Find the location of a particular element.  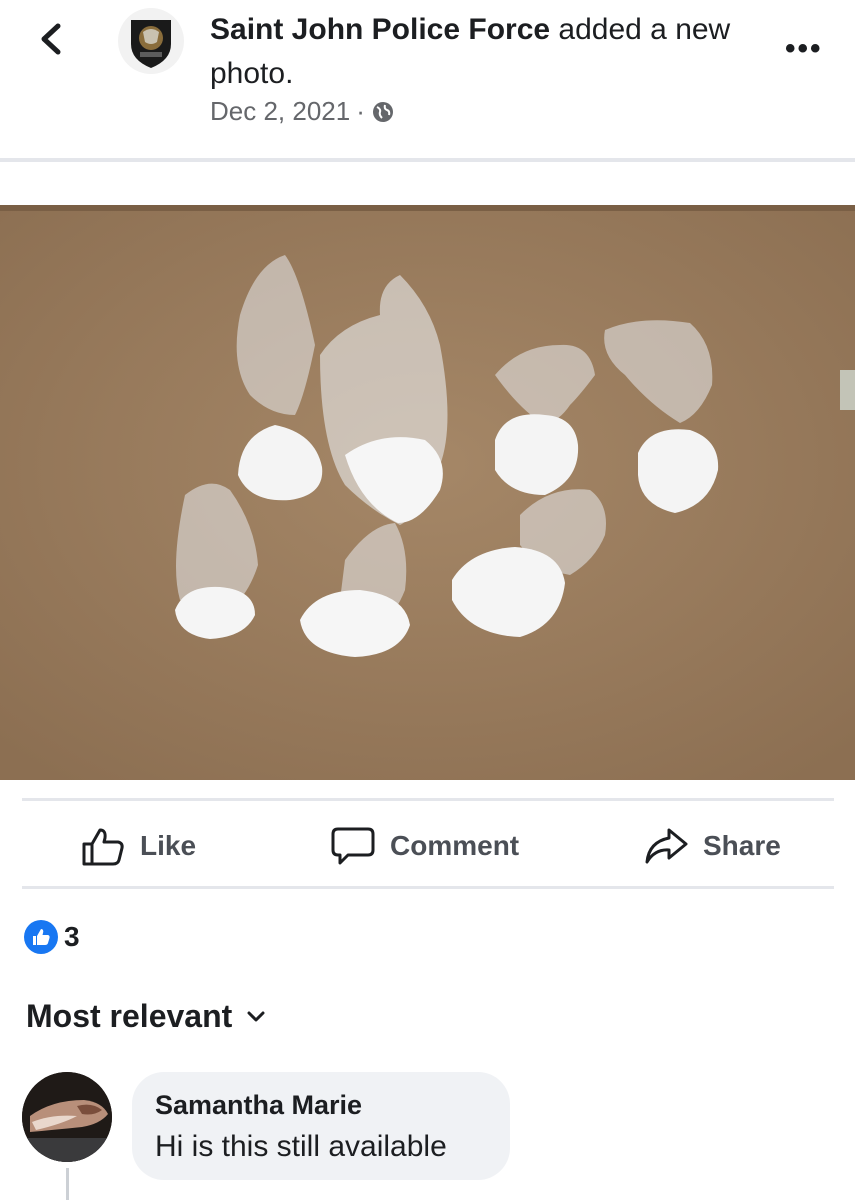

comment-button: Comment is located at coordinates (424, 846).